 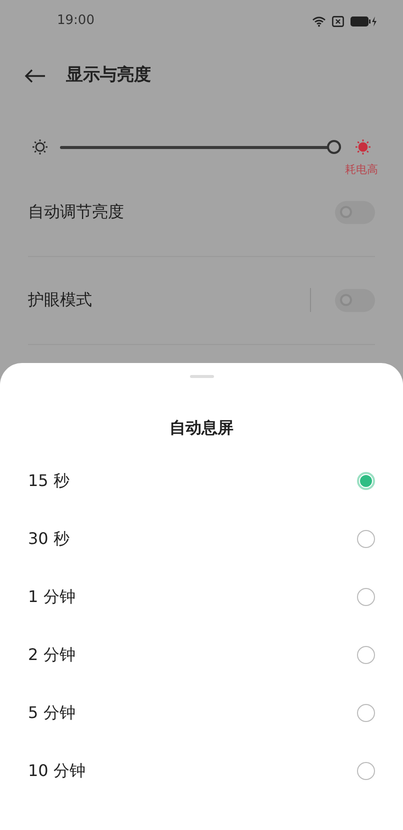 What do you see at coordinates (49, 481) in the screenshot?
I see `option-label: 15 秒` at bounding box center [49, 481].